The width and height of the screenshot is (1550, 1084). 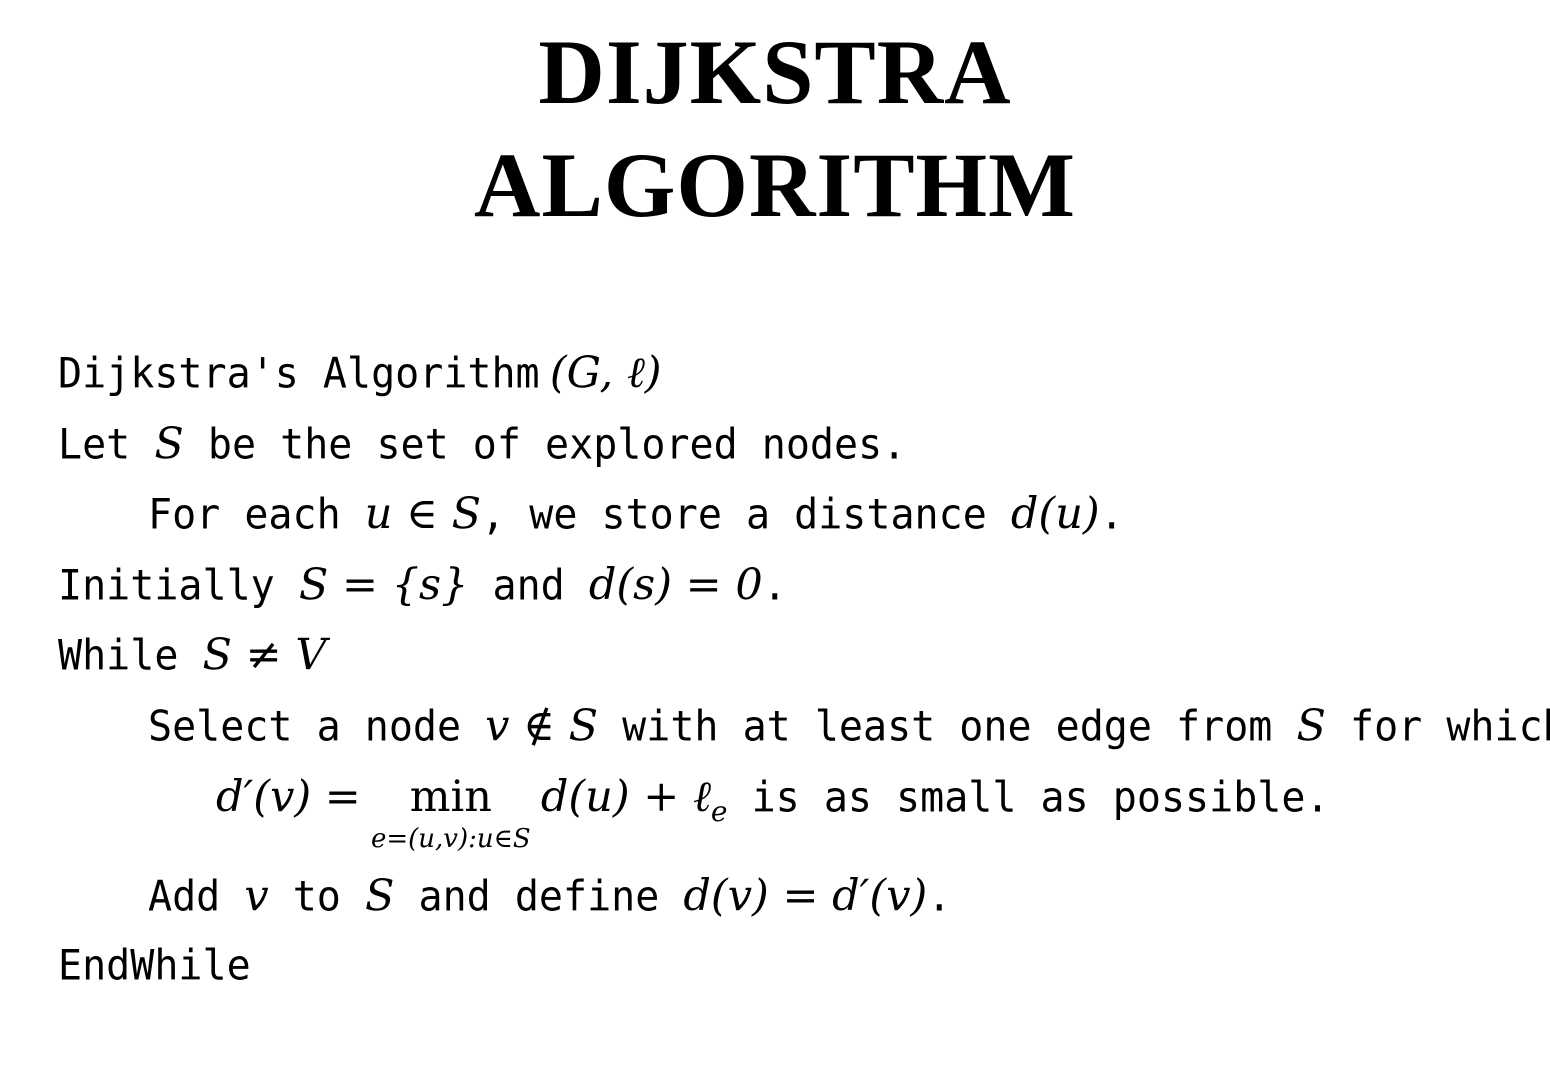 I want to click on text: be the set of explored nodes., so click(x=545, y=445).